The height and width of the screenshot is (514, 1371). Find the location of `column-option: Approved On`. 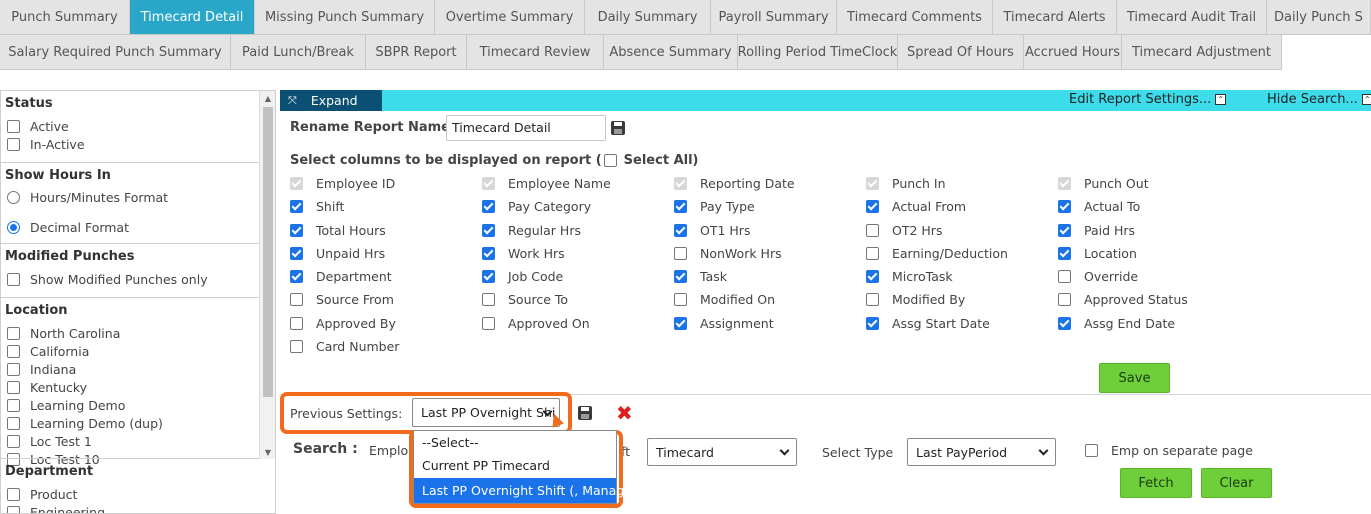

column-option: Approved On is located at coordinates (536, 323).